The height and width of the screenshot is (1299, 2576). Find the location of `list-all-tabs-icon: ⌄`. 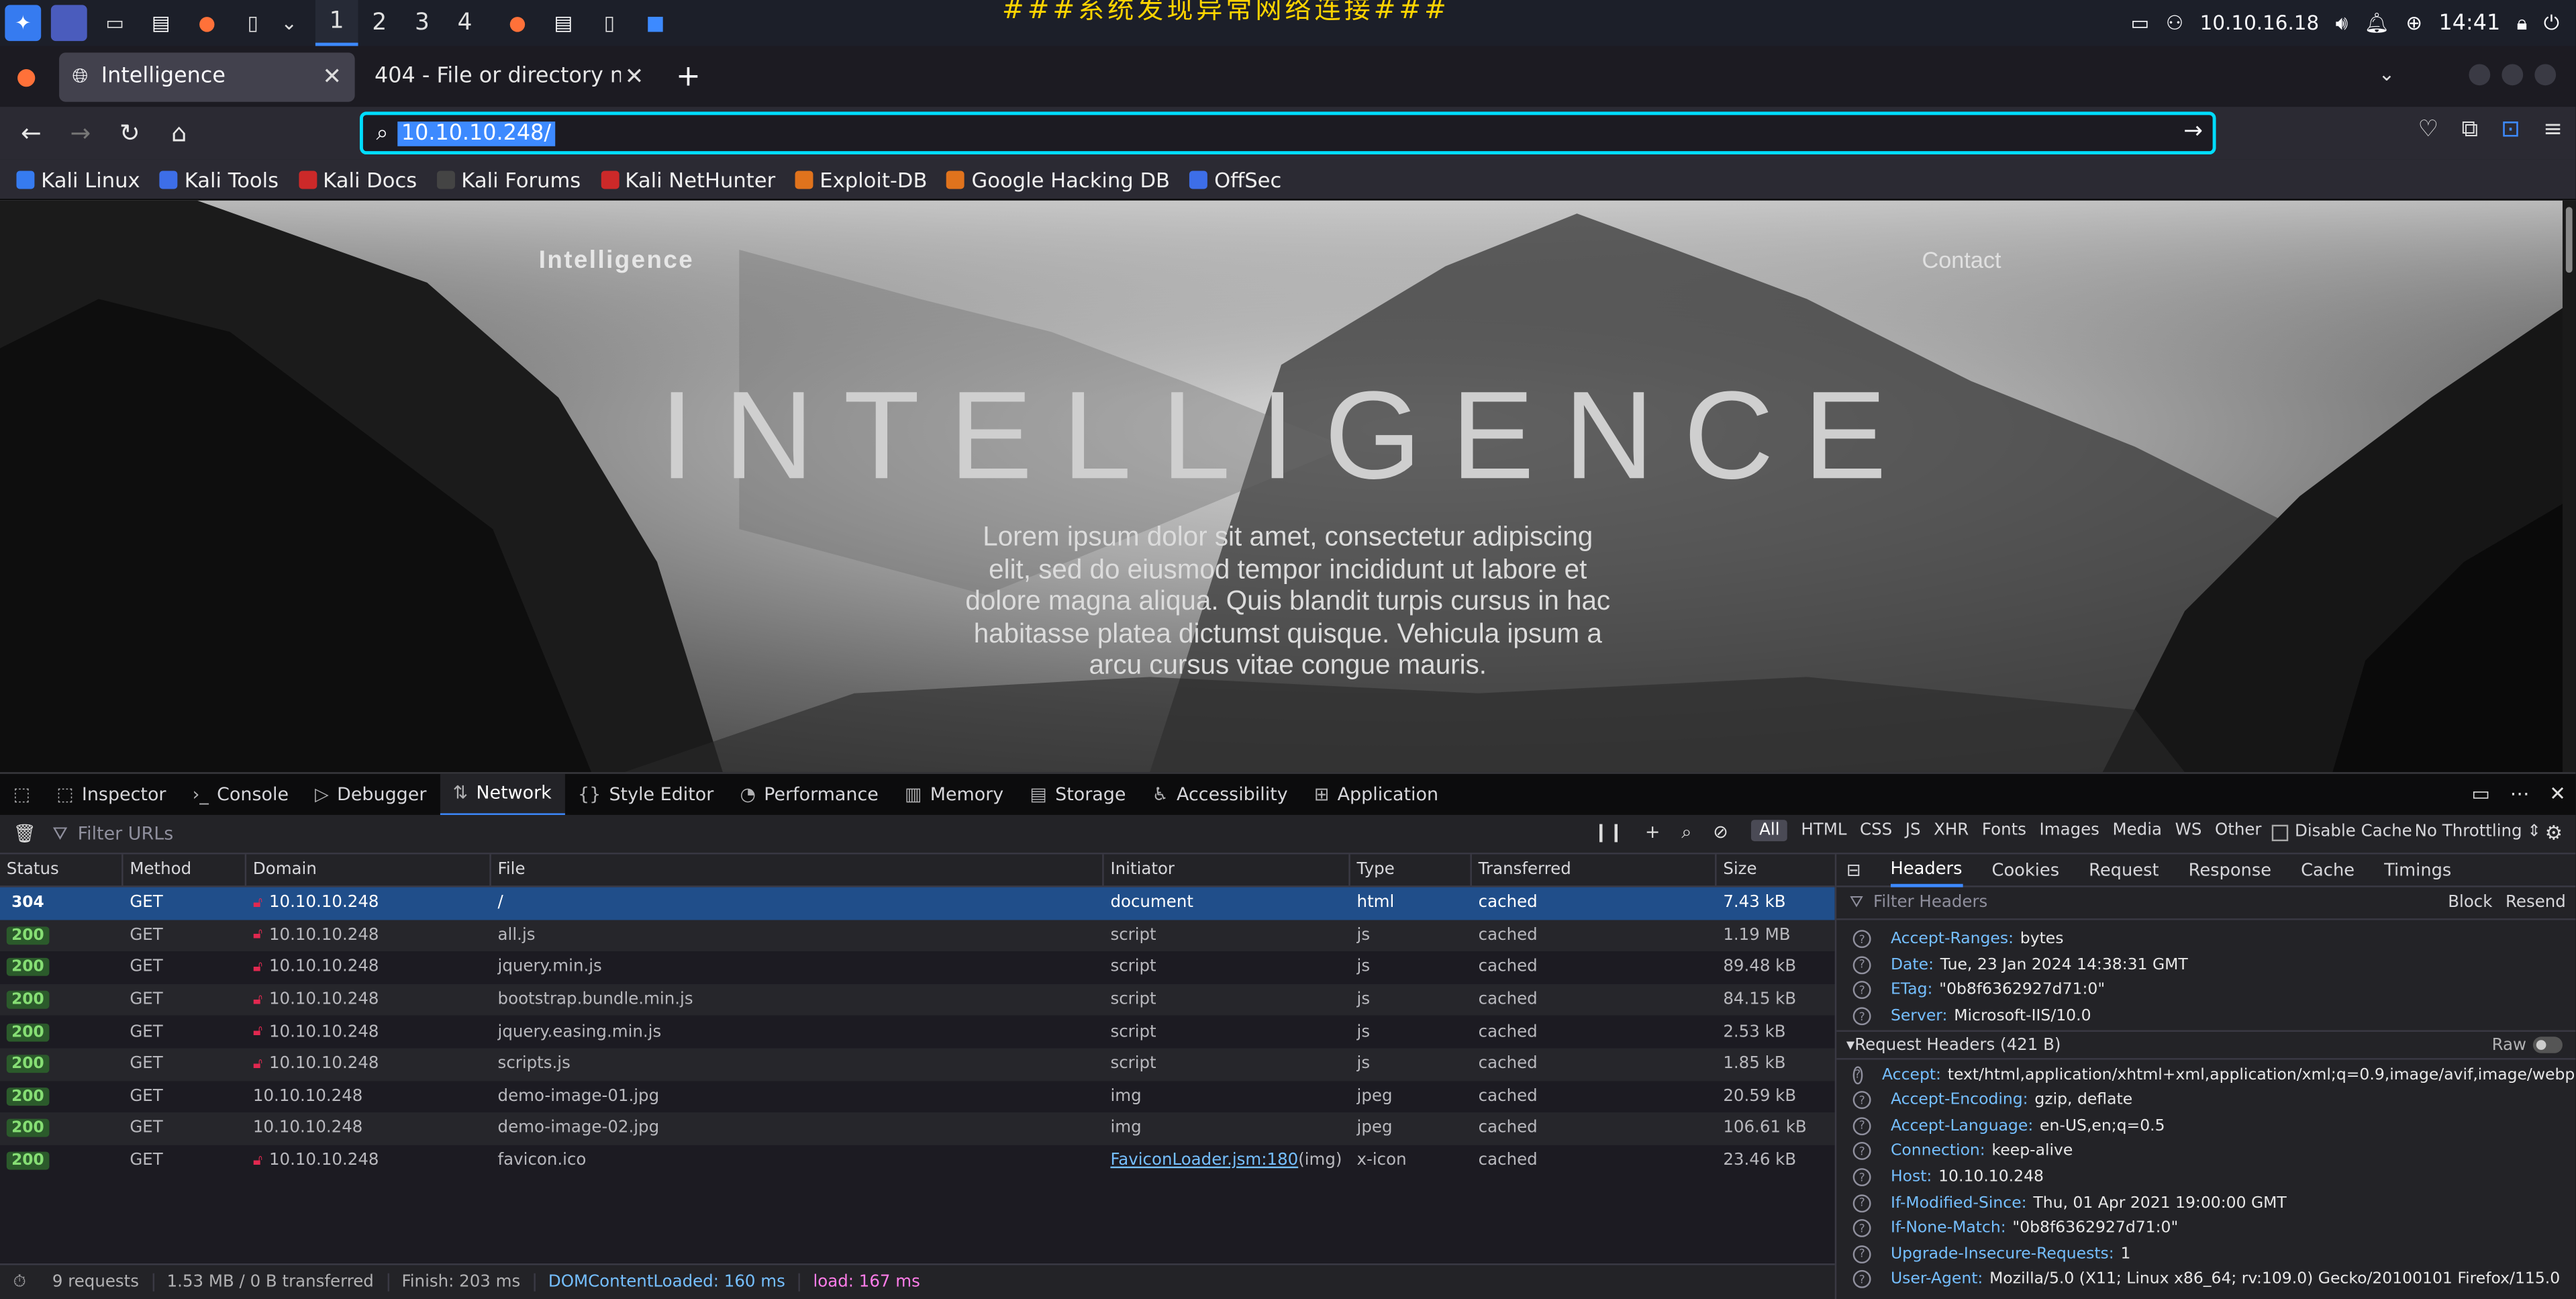

list-all-tabs-icon: ⌄ is located at coordinates (2387, 73).